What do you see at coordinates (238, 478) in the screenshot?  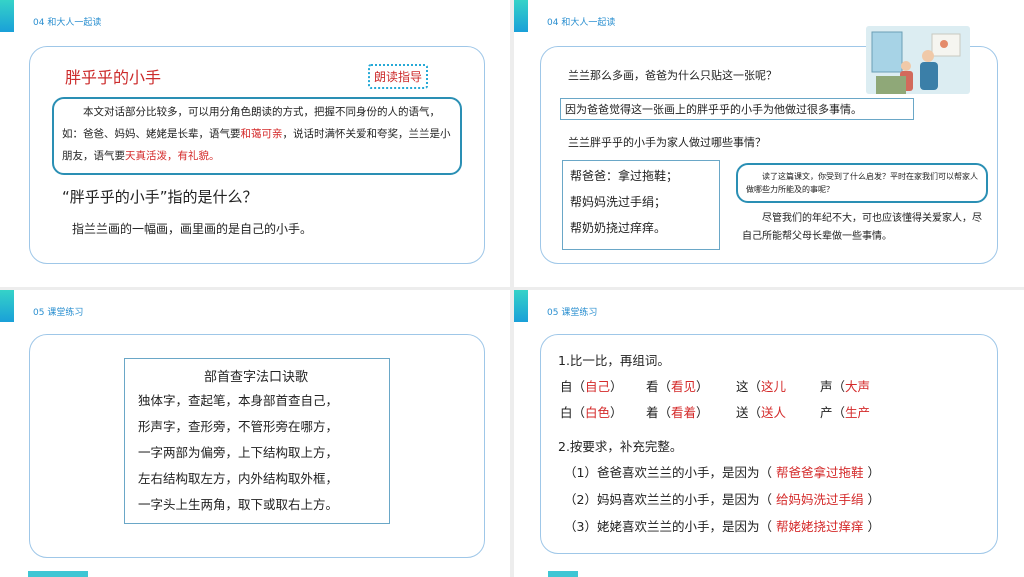 I see `rhyme-line: 左右结构取左方，内外结构取外框，` at bounding box center [238, 478].